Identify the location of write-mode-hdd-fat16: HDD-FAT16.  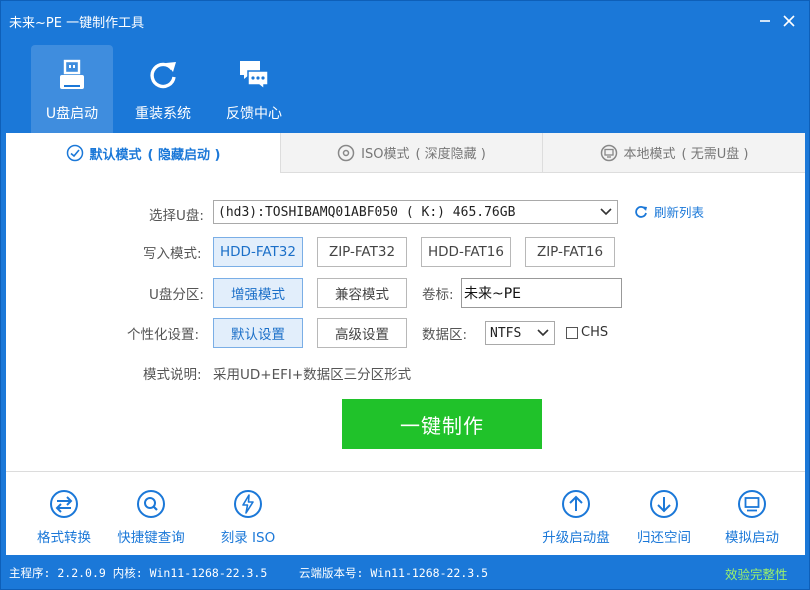
(466, 252).